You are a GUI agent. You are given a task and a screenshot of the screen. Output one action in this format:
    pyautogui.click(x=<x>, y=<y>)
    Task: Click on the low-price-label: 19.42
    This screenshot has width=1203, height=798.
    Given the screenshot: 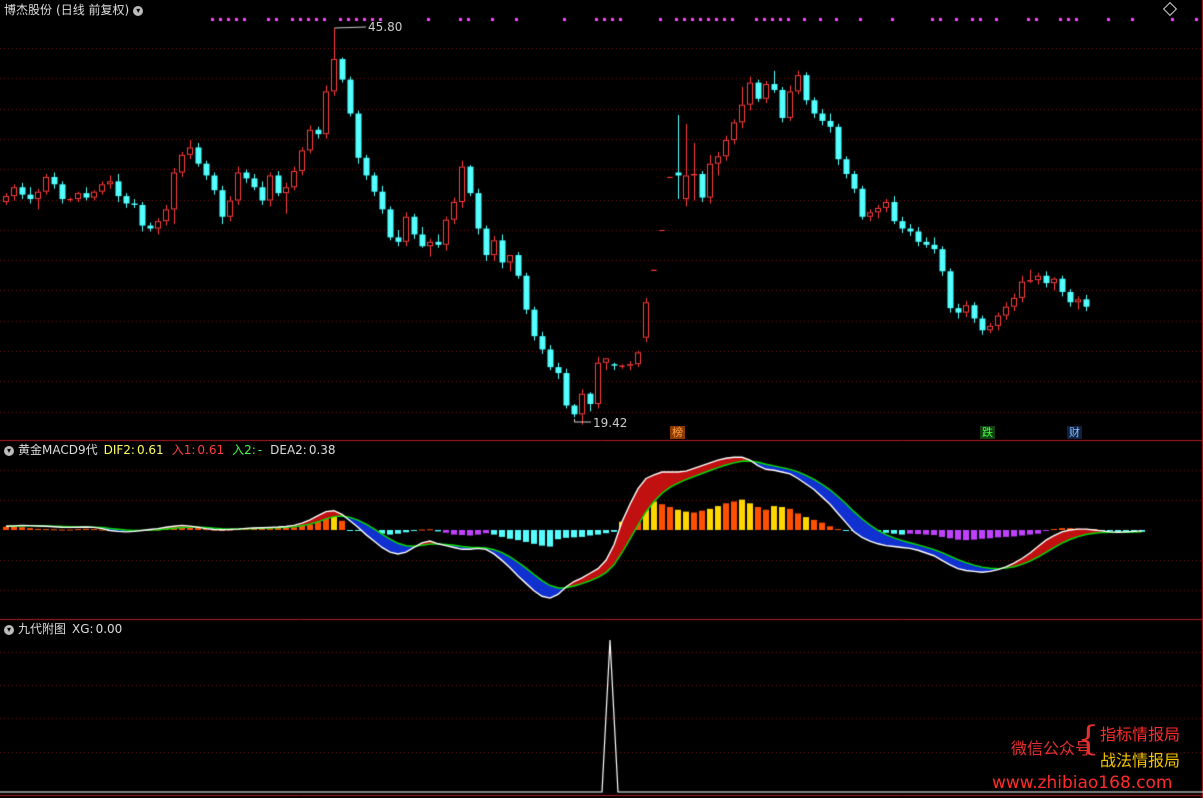 What is the action you would take?
    pyautogui.click(x=610, y=423)
    